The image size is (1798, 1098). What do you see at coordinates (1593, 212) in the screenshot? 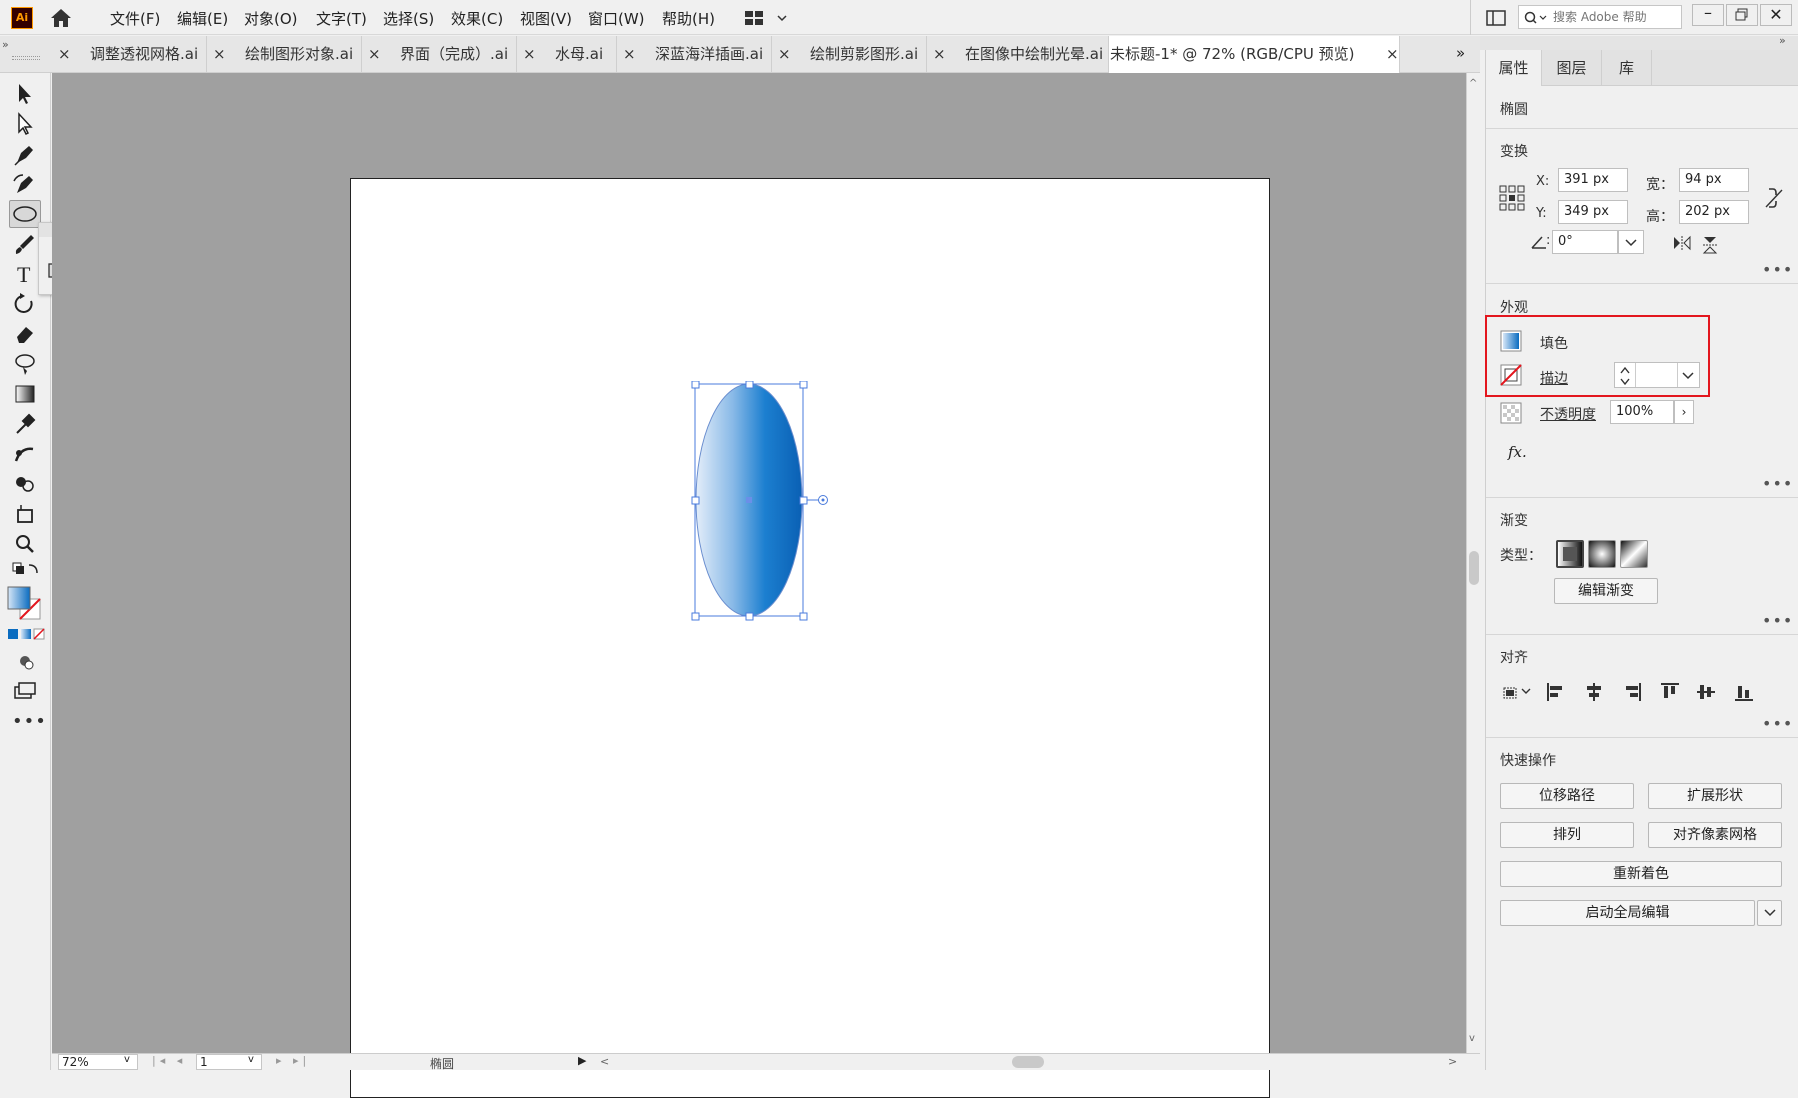
I see `y-field: 349 px` at bounding box center [1593, 212].